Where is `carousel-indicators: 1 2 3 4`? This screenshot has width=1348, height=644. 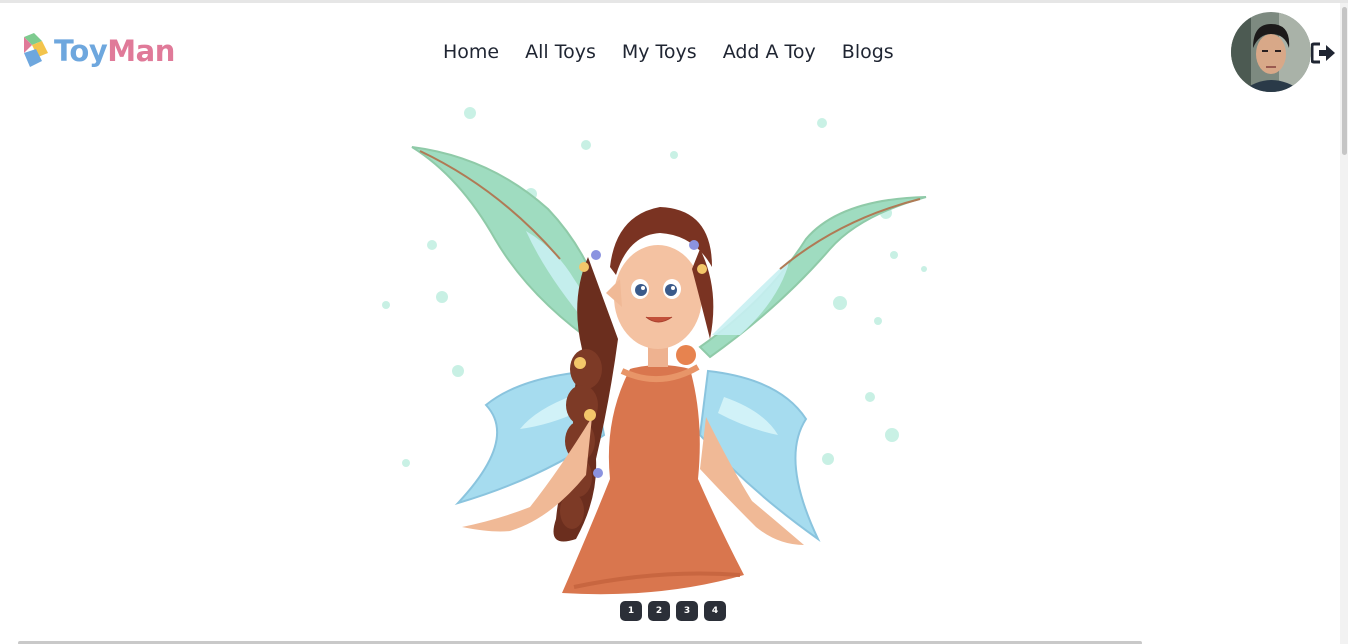 carousel-indicators: 1 2 3 4 is located at coordinates (673, 611).